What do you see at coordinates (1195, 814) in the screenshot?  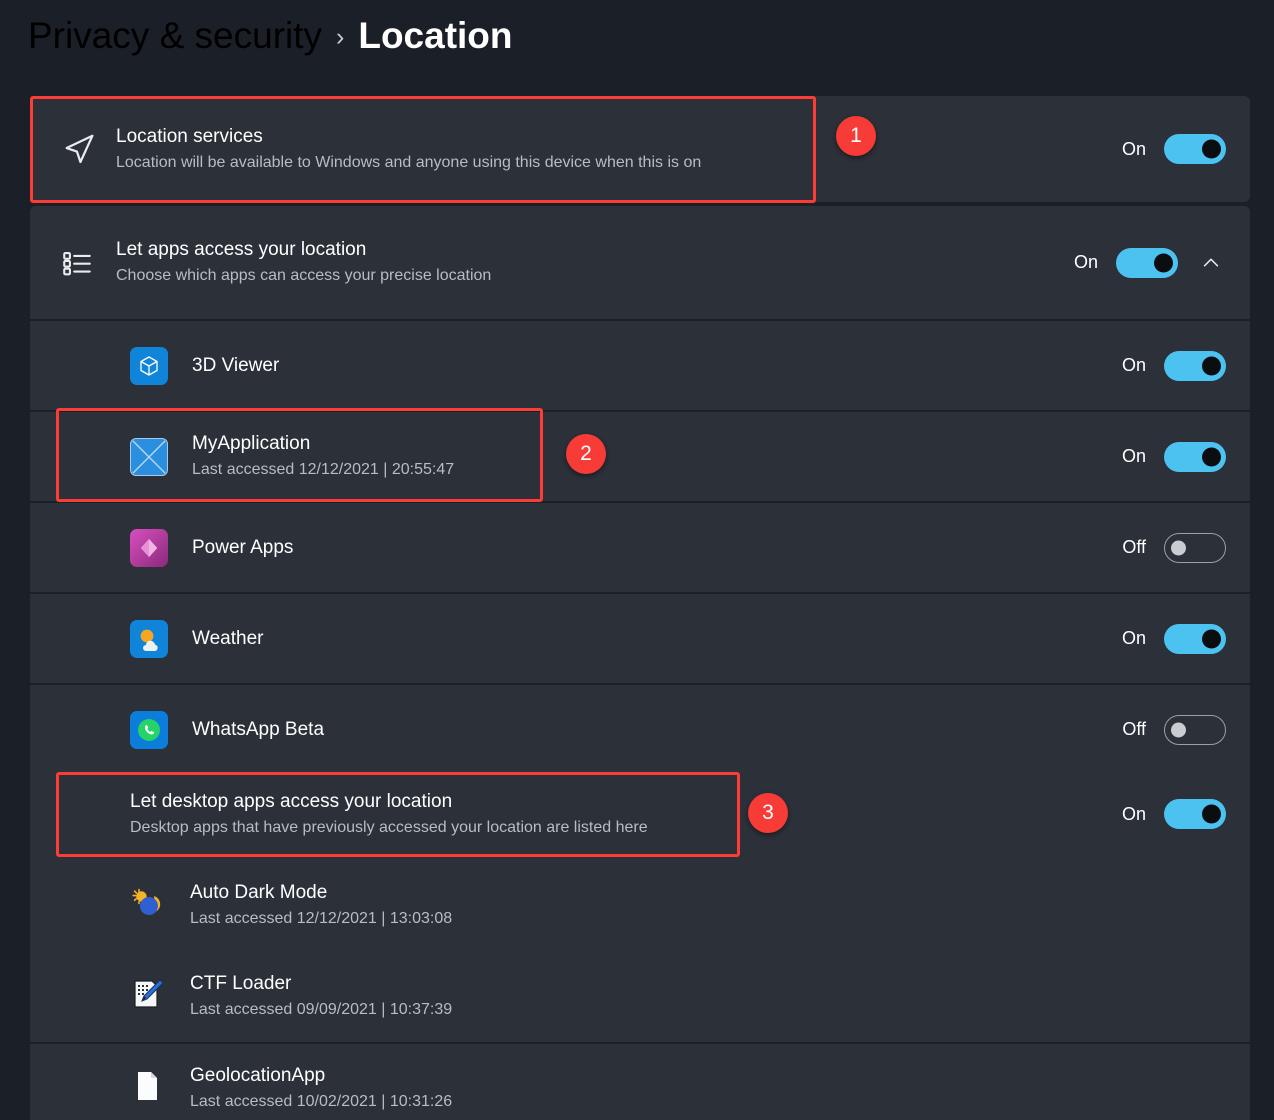 I see `let-desktop-apps-toggle` at bounding box center [1195, 814].